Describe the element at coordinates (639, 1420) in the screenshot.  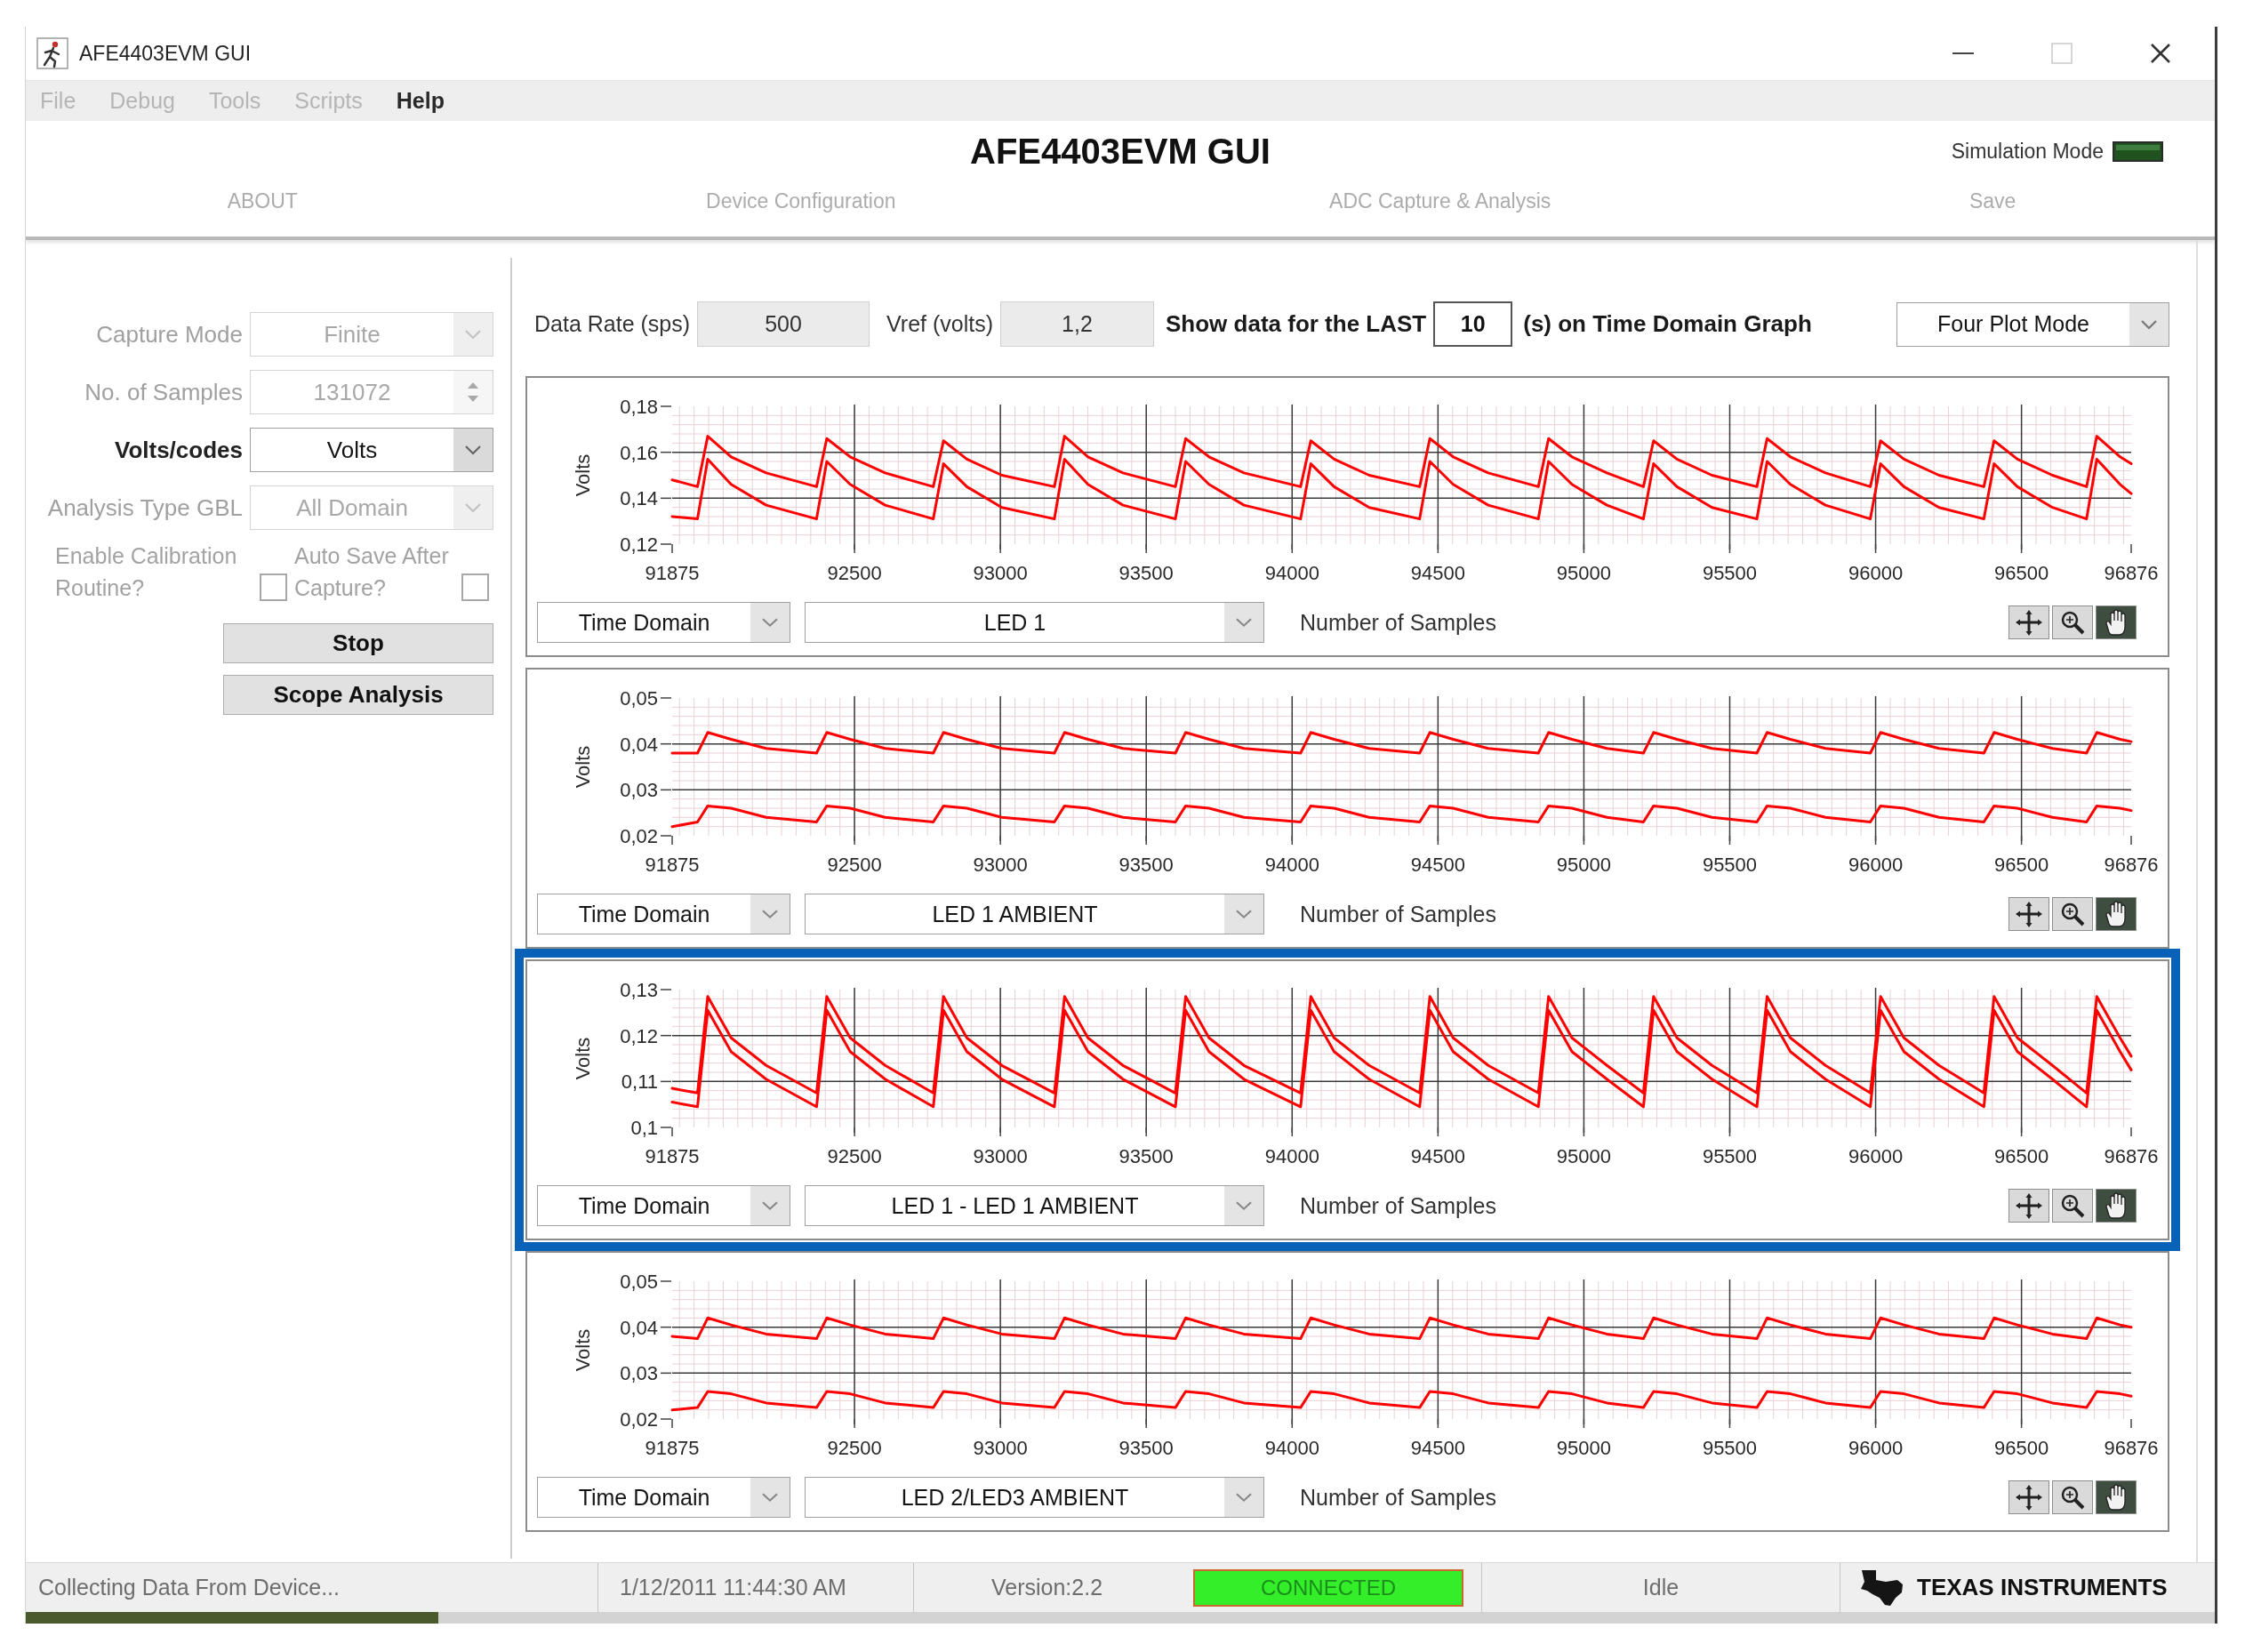
I see `tick-label: 0,02` at that location.